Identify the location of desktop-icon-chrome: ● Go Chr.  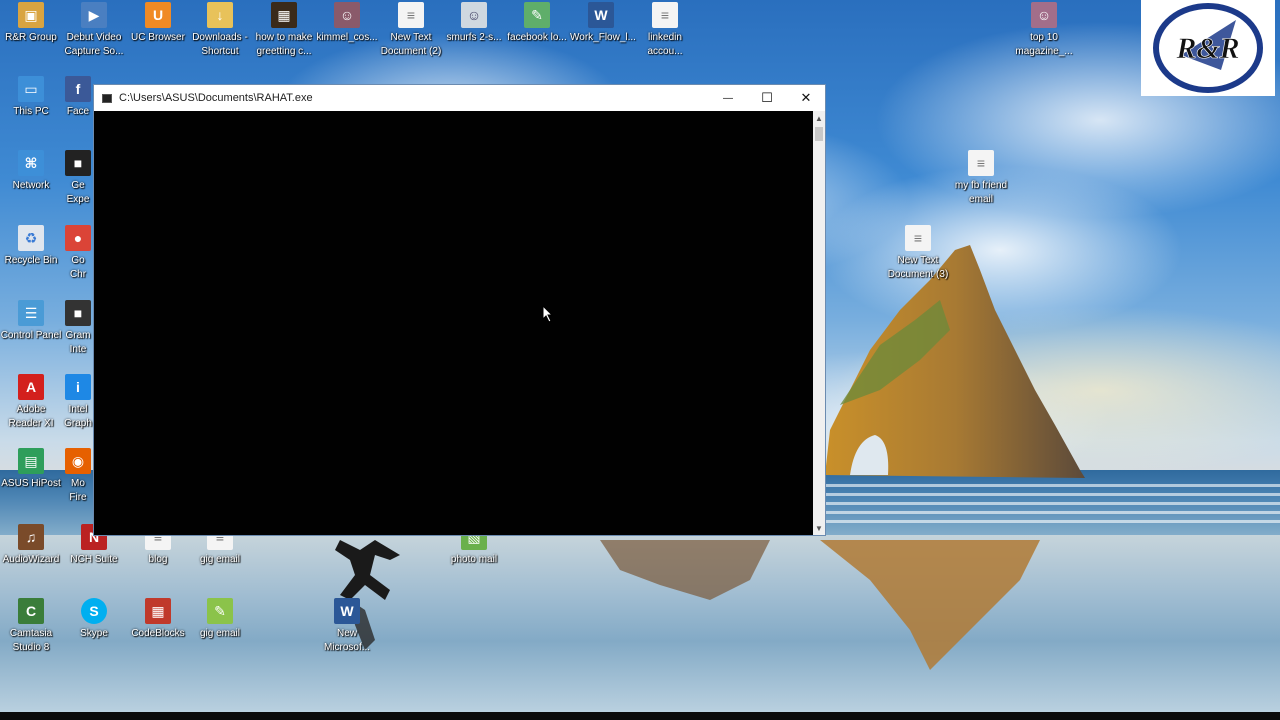
(78, 253).